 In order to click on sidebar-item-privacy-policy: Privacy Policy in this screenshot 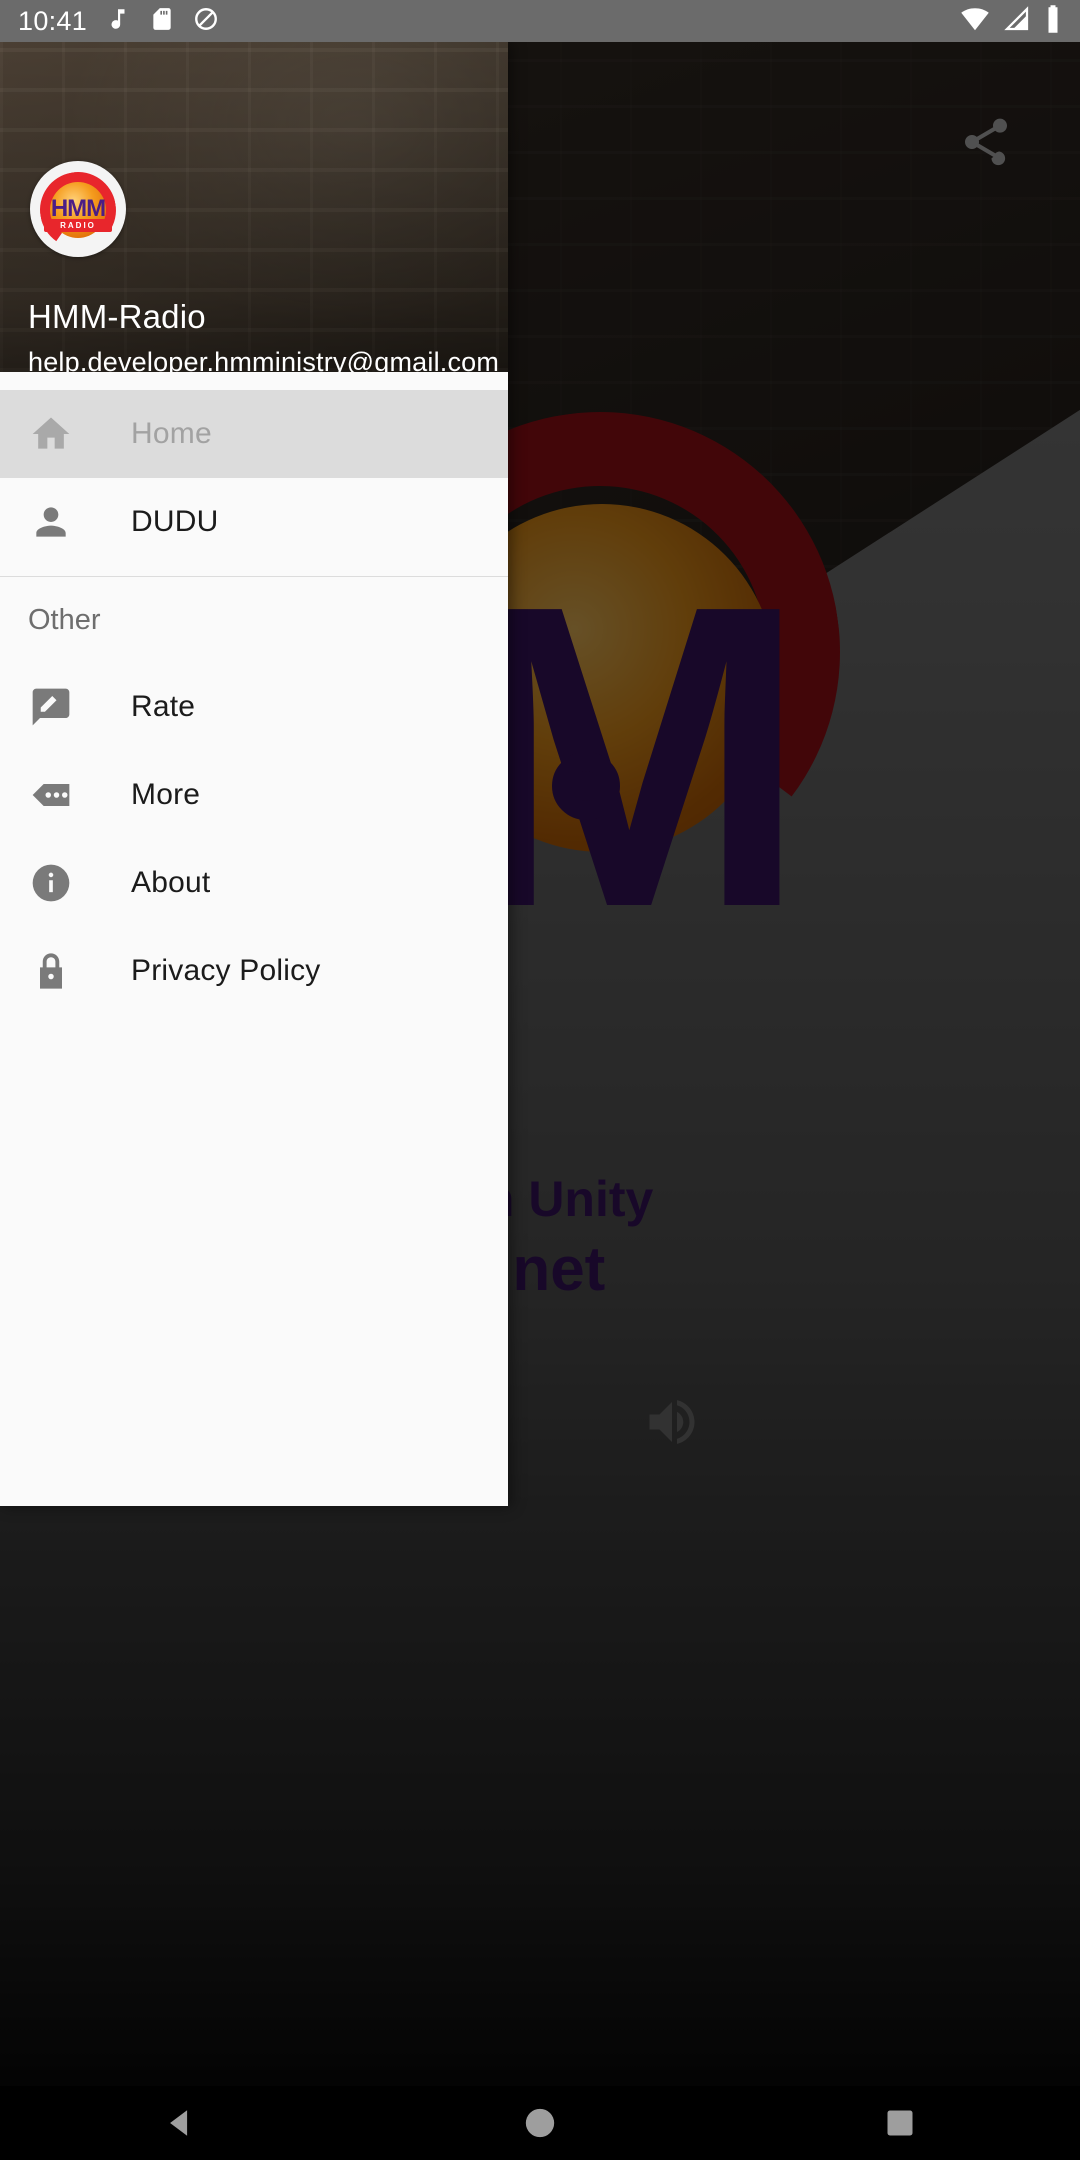, I will do `click(254, 971)`.